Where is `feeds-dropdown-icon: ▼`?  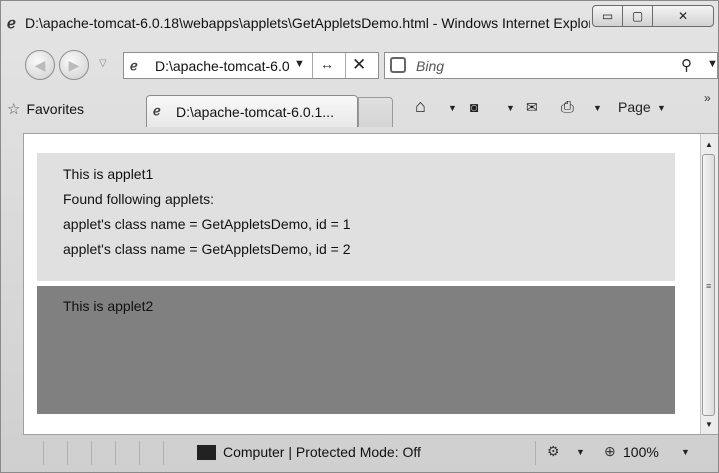
feeds-dropdown-icon: ▼ is located at coordinates (510, 108).